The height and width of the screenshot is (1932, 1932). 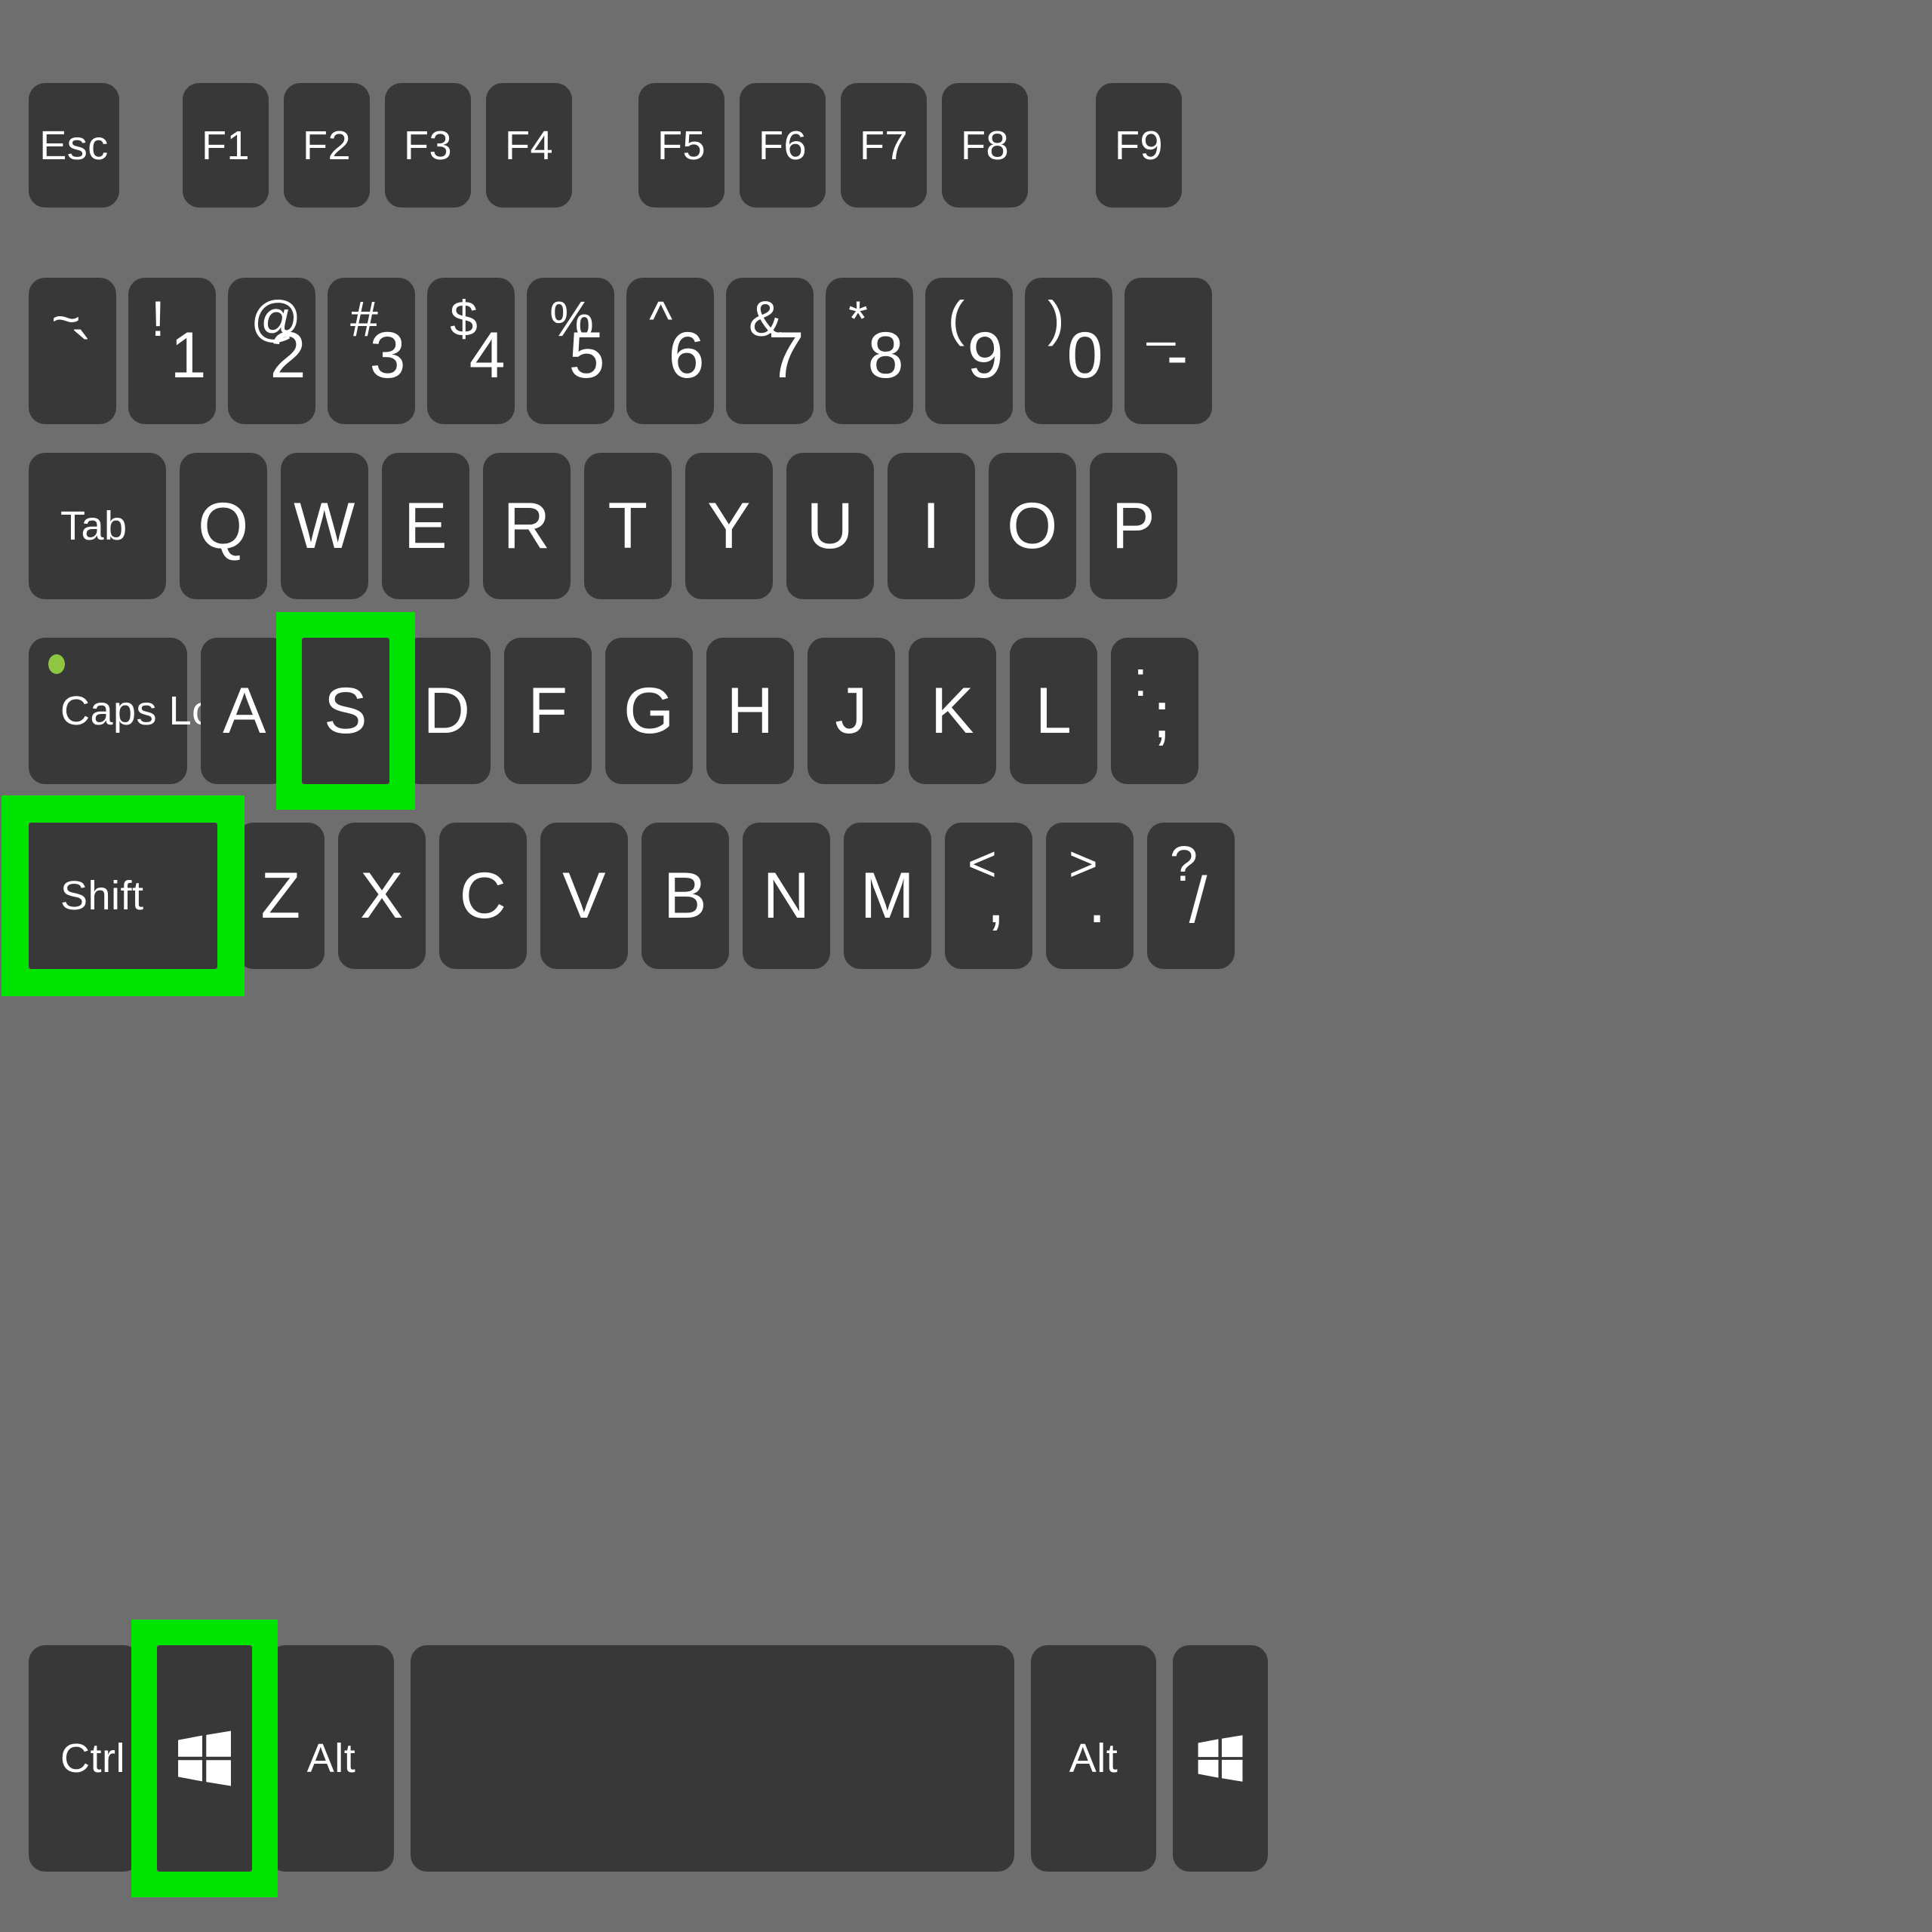 I want to click on key-x: X, so click(x=382, y=896).